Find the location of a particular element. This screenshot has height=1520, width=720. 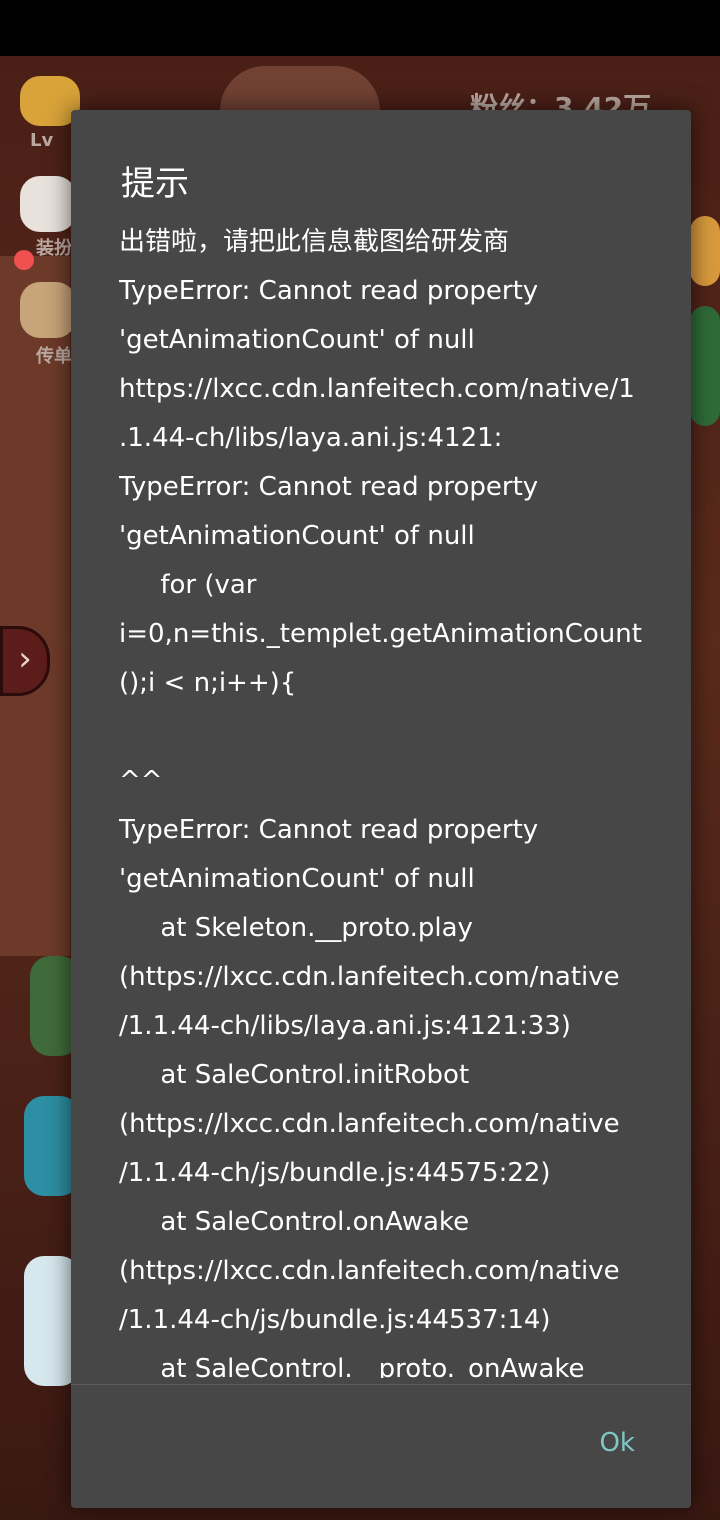

dress-up-label: 装扮 is located at coordinates (54, 248).